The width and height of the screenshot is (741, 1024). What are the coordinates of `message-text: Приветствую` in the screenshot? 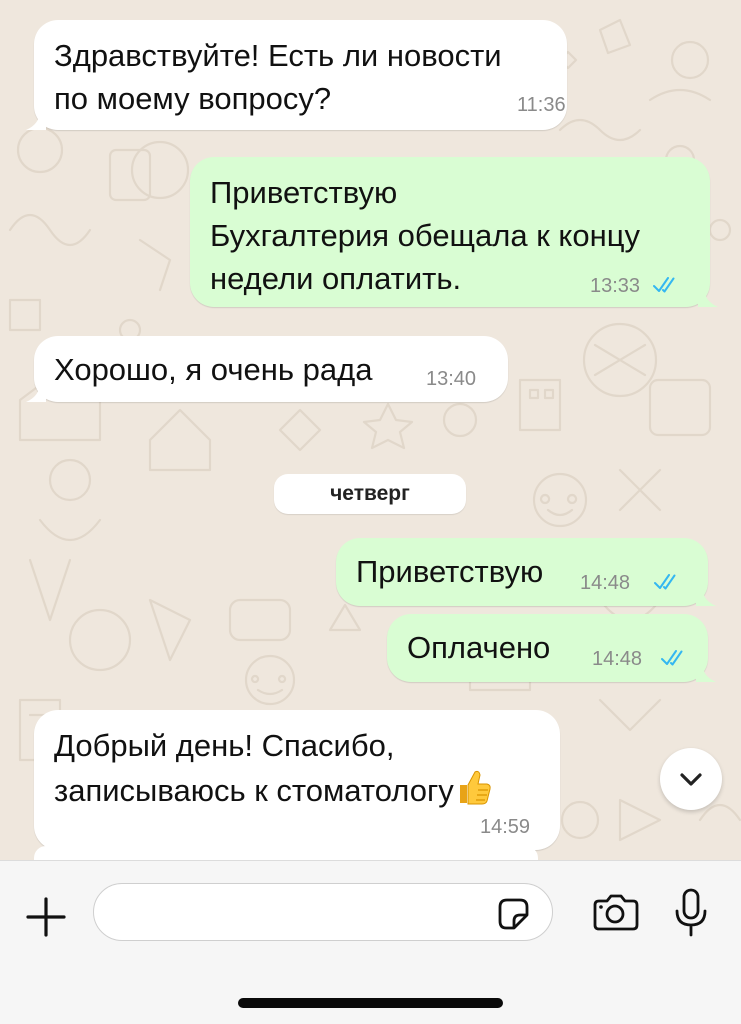 It's located at (450, 571).